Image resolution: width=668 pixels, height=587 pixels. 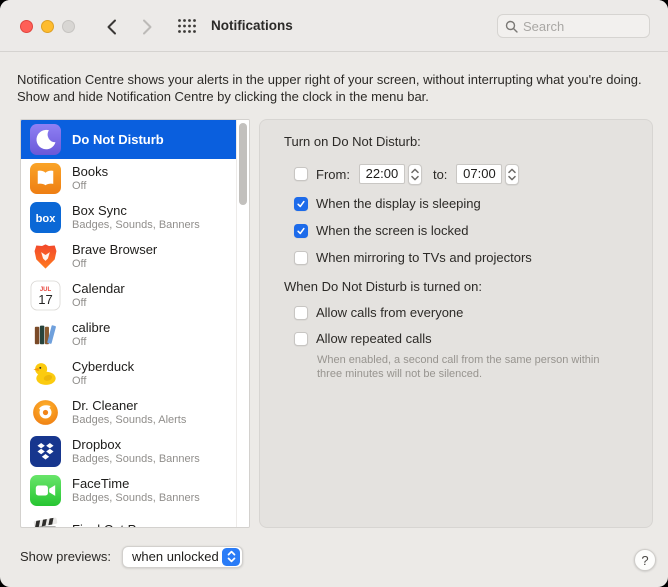 I want to click on facetime-icon, so click(x=45, y=490).